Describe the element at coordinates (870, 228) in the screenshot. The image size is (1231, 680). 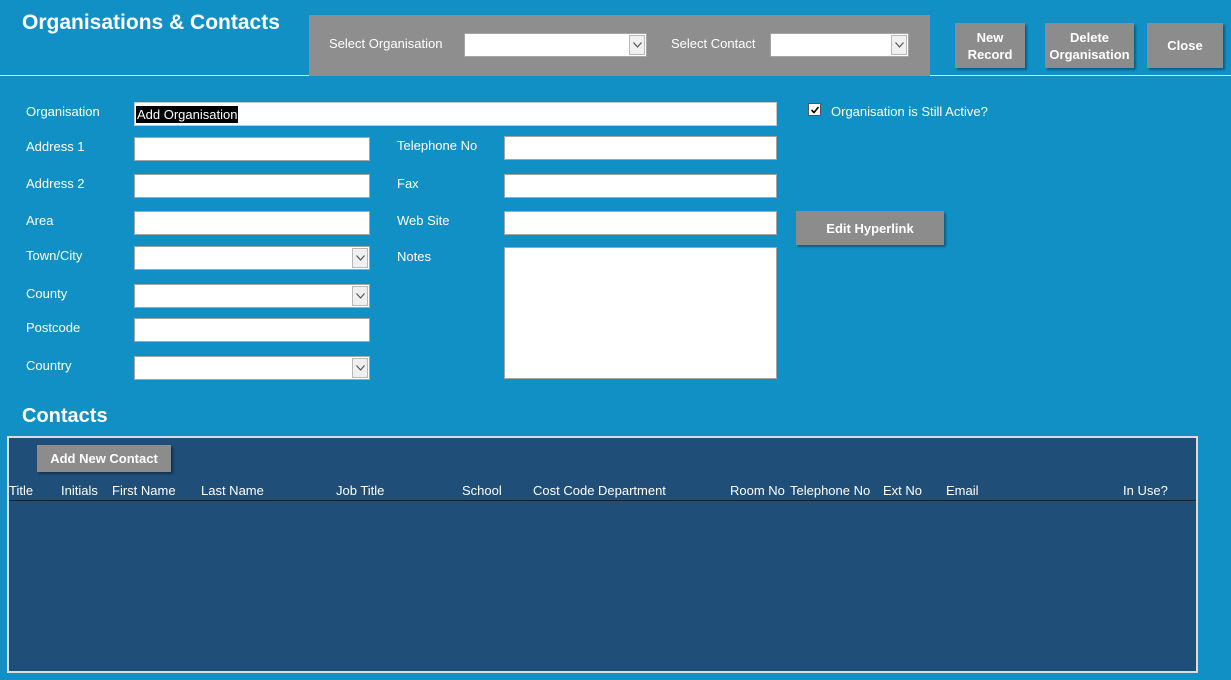
I see `edit-hyperlink-button: Edit Hyperlink` at that location.